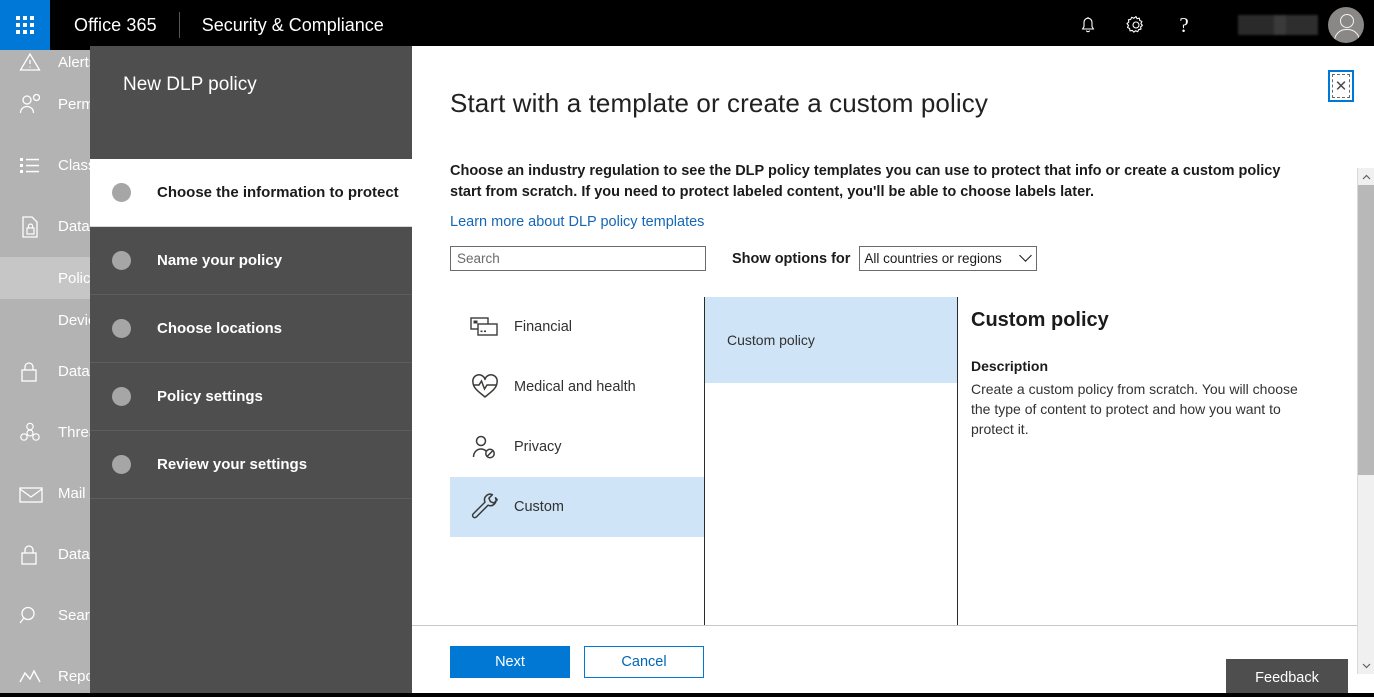  I want to click on list-icon, so click(38, 166).